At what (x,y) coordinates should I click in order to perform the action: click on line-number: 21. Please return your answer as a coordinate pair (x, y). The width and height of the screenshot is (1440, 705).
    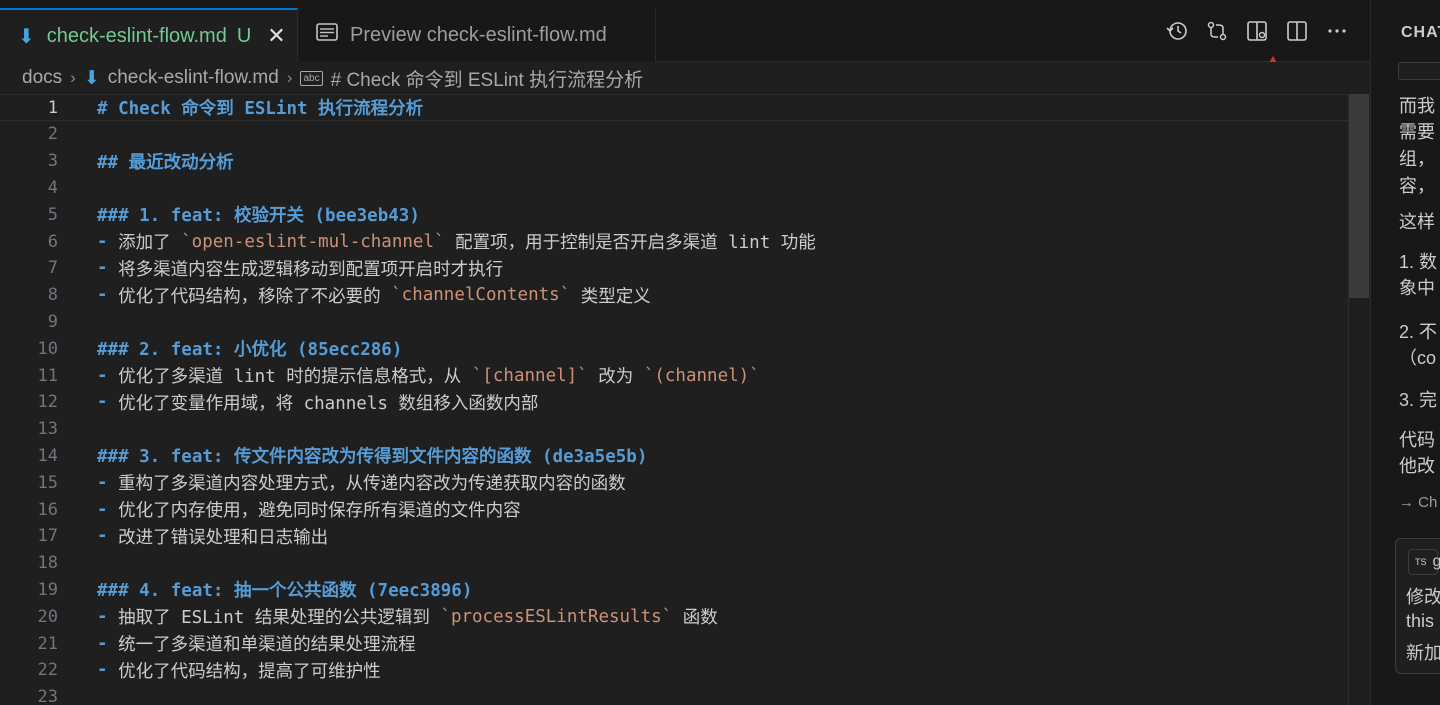
    Looking at the image, I should click on (47, 643).